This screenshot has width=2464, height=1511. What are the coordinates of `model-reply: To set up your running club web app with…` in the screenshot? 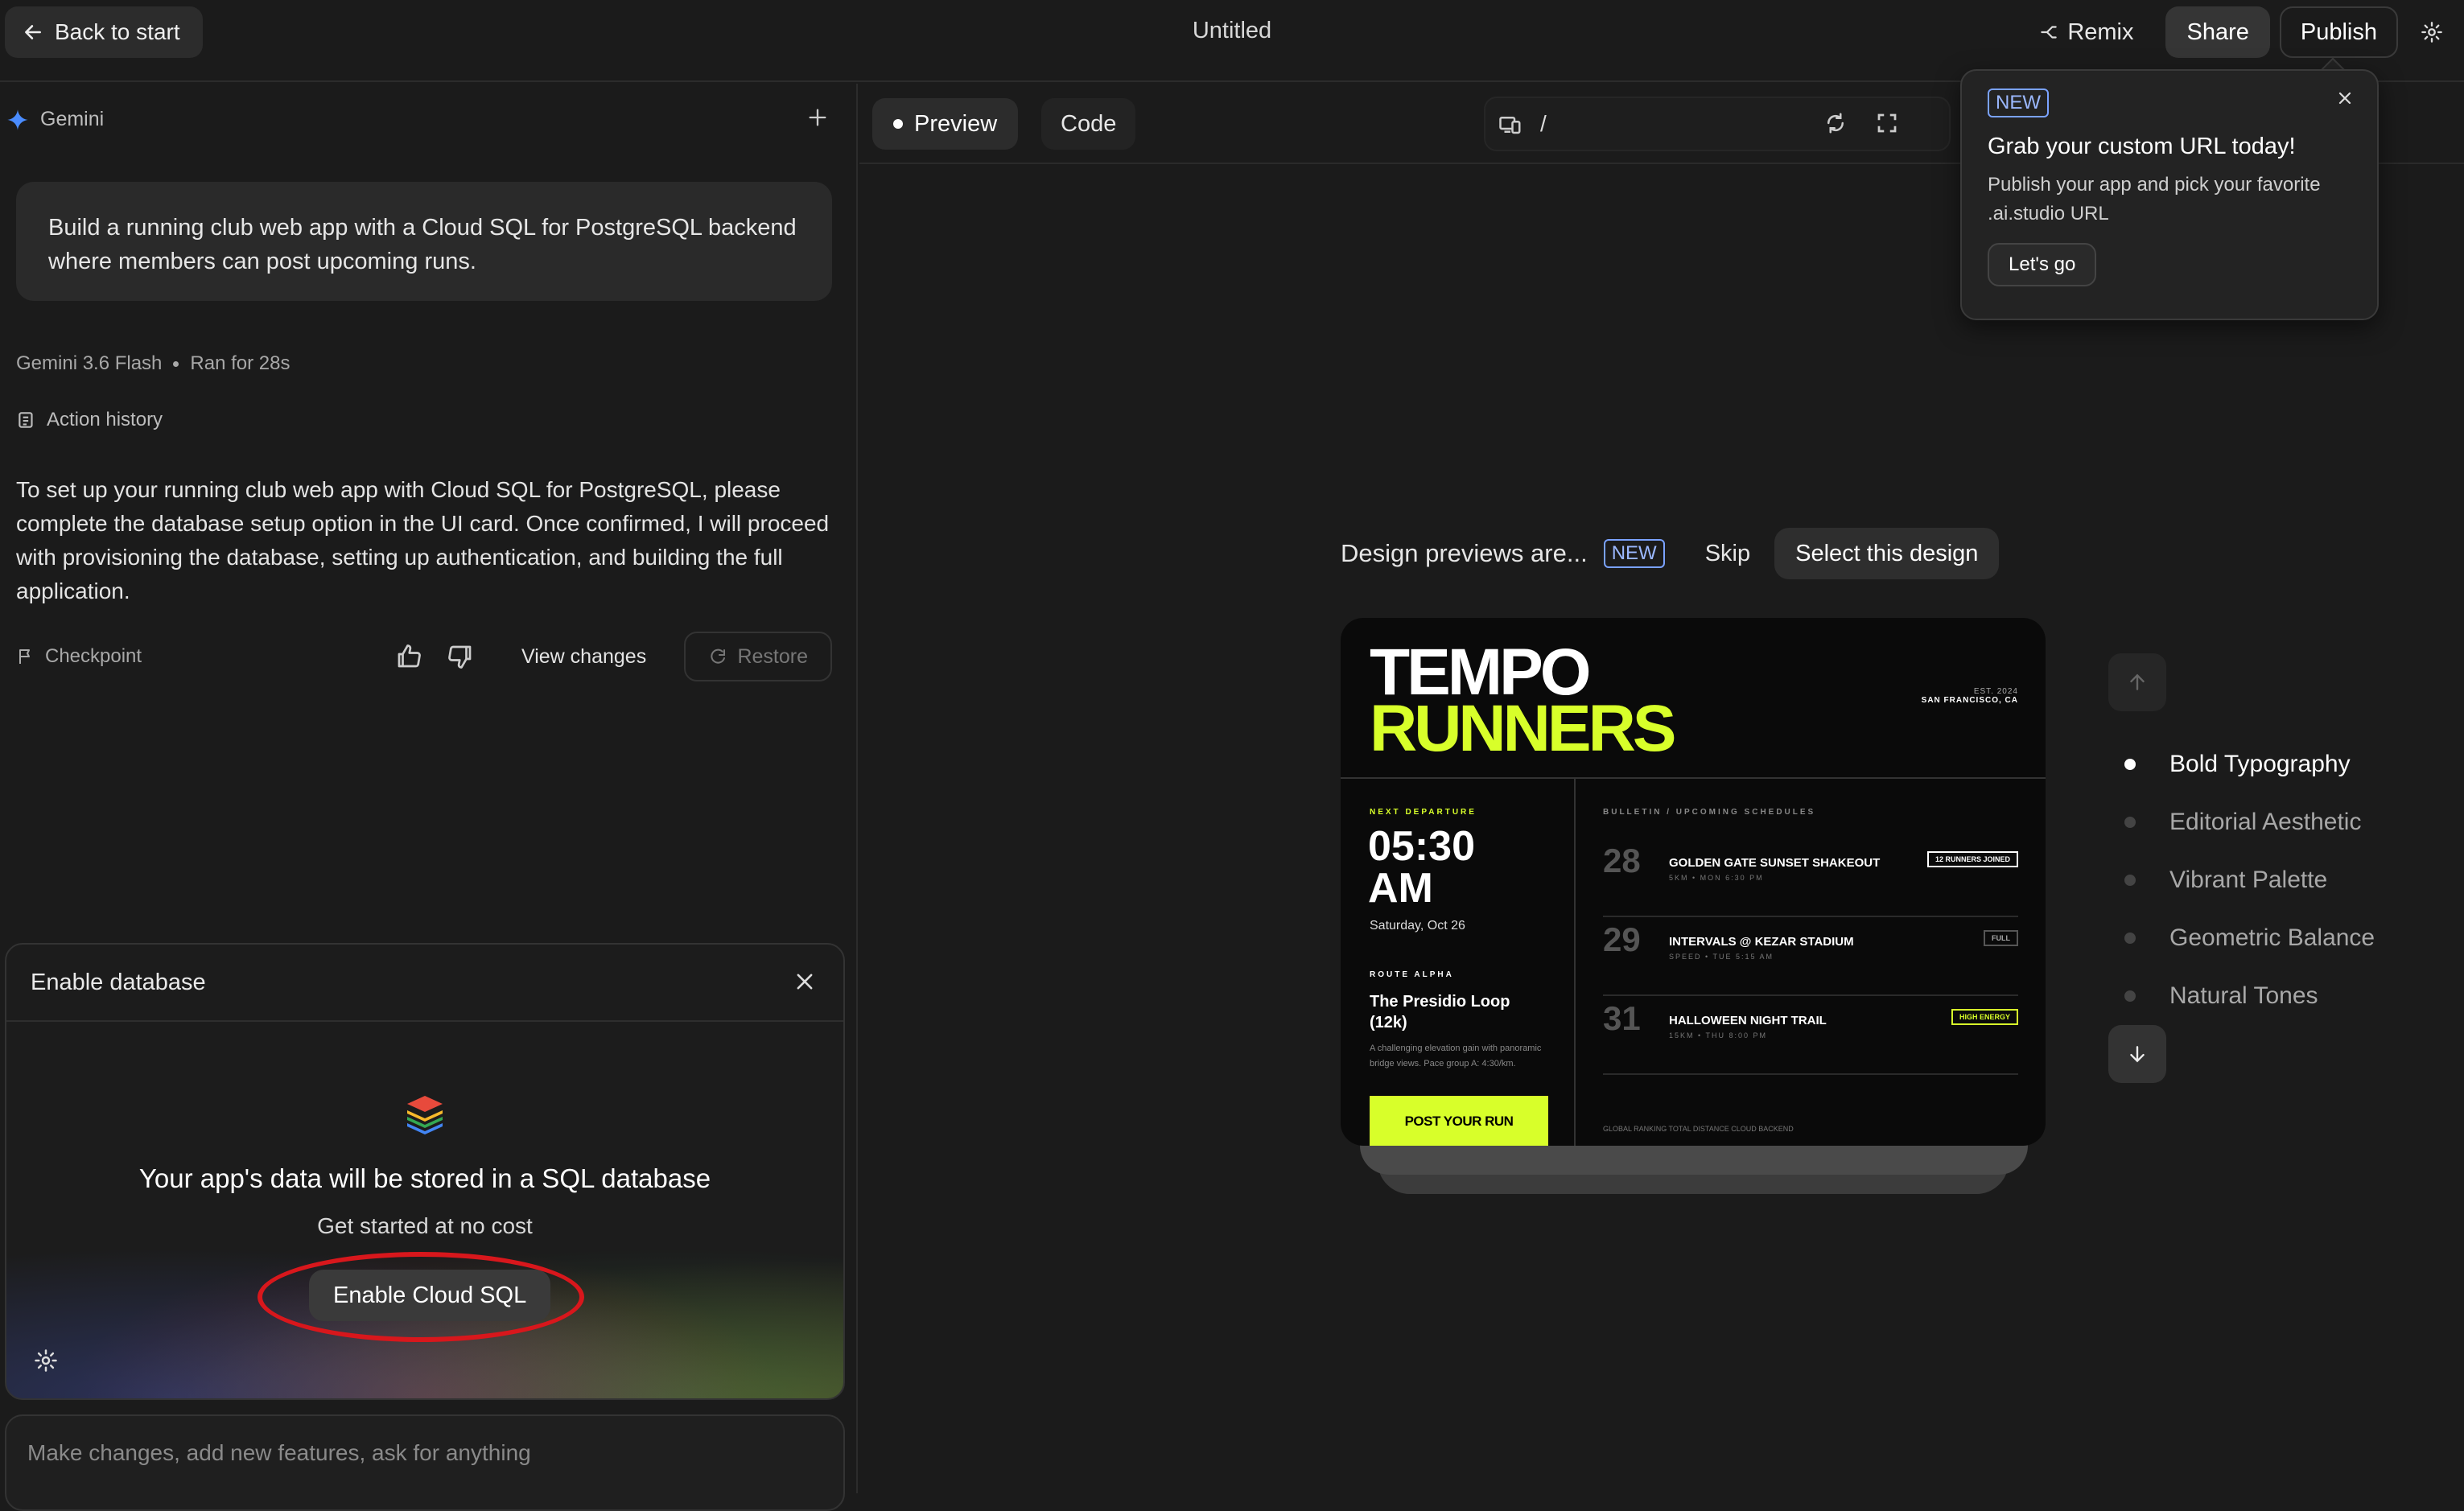 It's located at (423, 540).